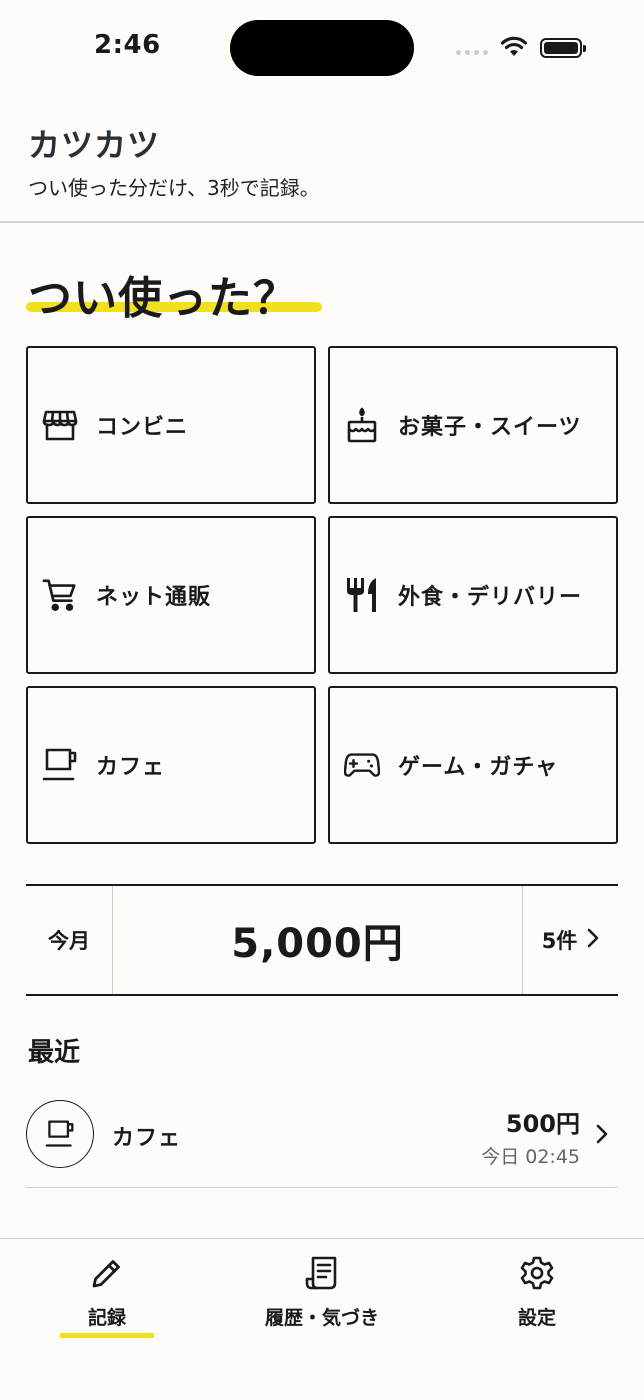 The image size is (644, 1400). I want to click on store-icon, so click(60, 425).